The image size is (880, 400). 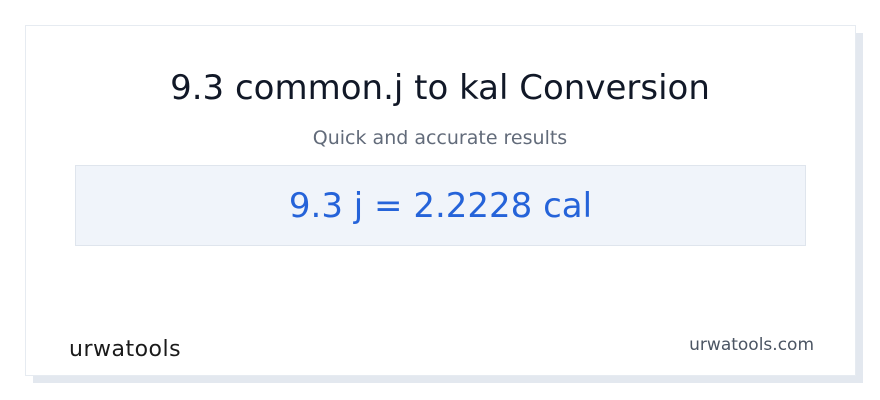 What do you see at coordinates (440, 88) in the screenshot?
I see `page-title: 9.3 common.j to kal Conversion` at bounding box center [440, 88].